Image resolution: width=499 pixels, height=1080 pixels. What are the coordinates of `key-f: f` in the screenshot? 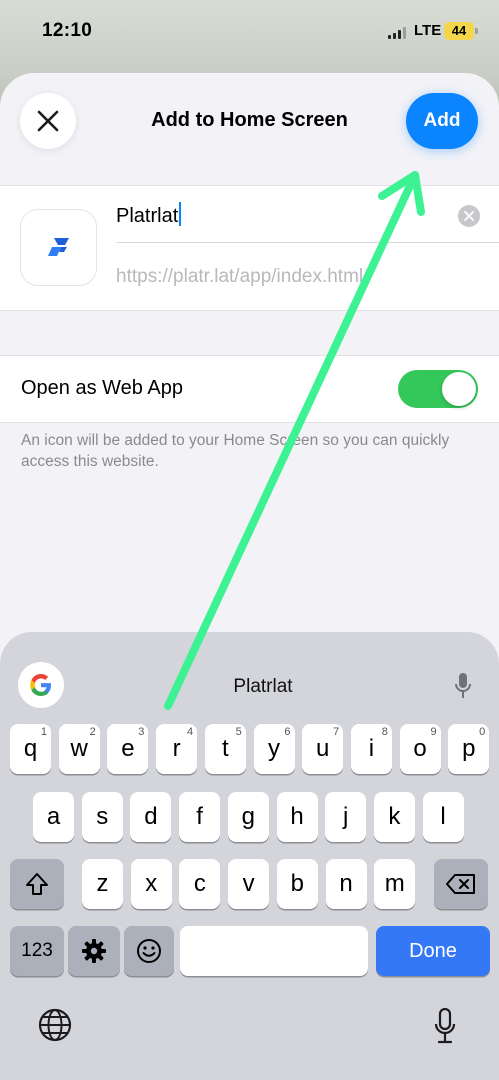 It's located at (200, 817).